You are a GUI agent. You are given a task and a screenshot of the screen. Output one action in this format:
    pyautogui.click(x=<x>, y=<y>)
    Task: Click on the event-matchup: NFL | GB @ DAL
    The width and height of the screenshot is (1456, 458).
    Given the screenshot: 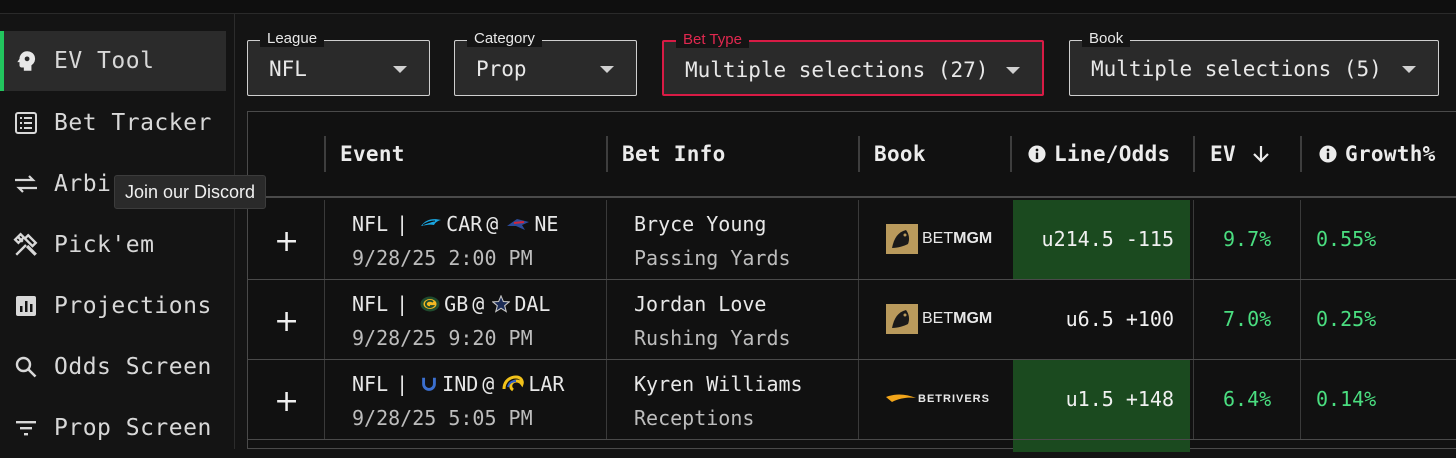 What is the action you would take?
    pyautogui.click(x=451, y=304)
    